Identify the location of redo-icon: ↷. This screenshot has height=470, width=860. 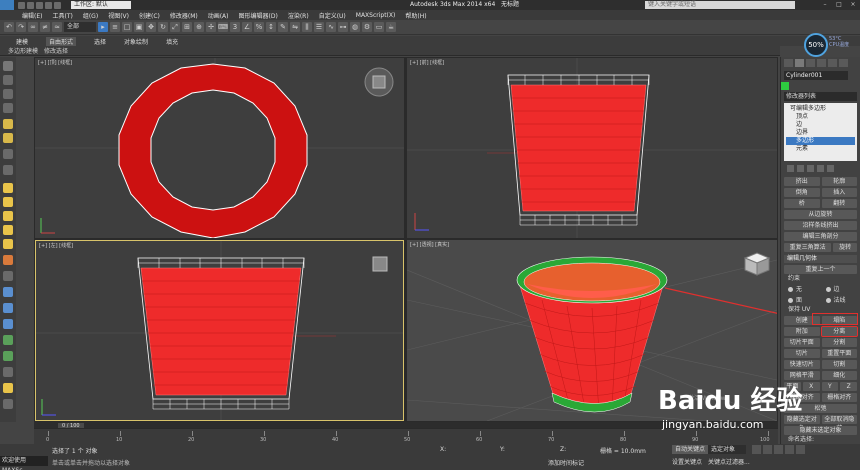
(21, 27).